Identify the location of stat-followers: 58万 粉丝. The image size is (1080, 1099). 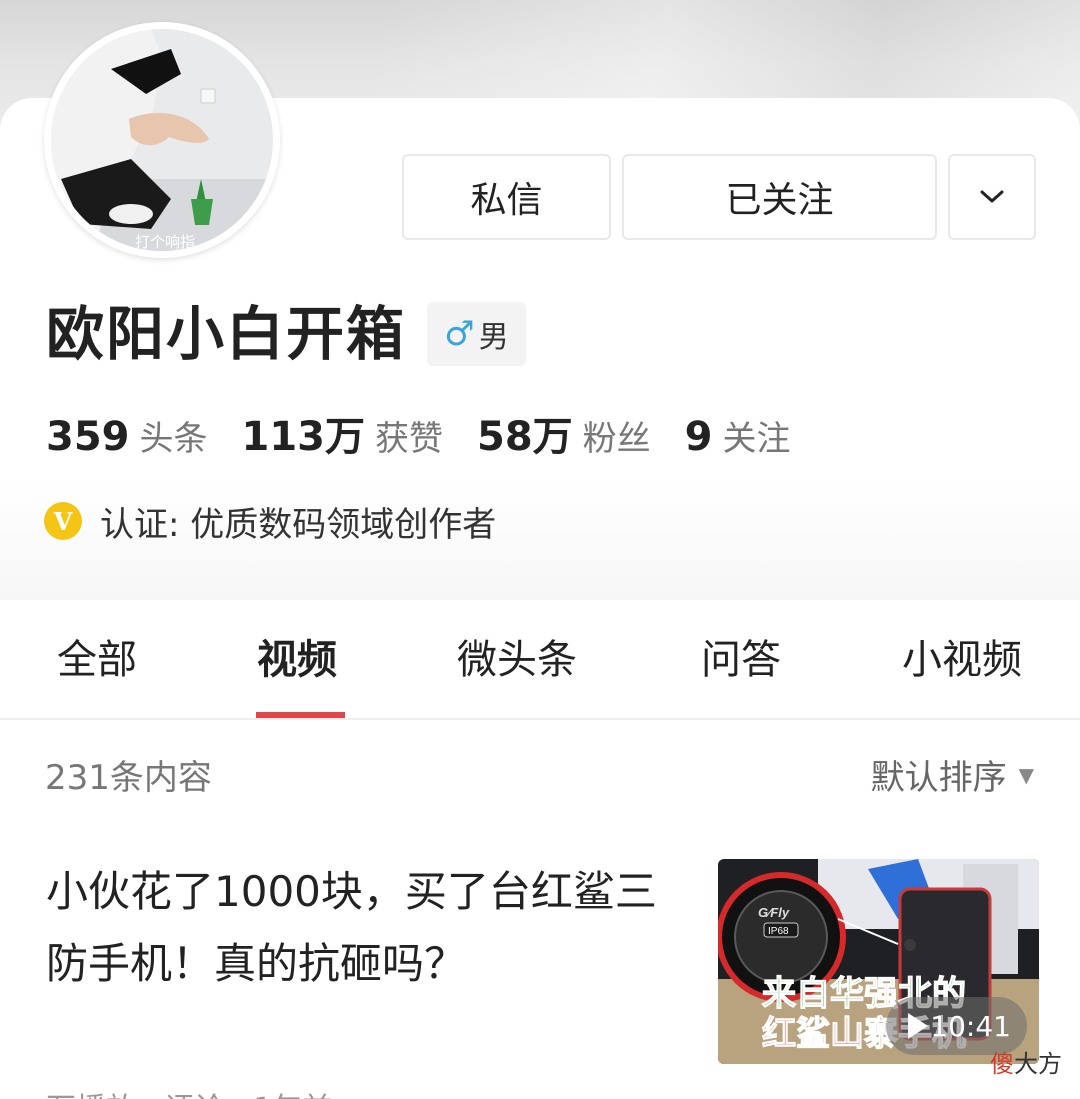
(564, 433).